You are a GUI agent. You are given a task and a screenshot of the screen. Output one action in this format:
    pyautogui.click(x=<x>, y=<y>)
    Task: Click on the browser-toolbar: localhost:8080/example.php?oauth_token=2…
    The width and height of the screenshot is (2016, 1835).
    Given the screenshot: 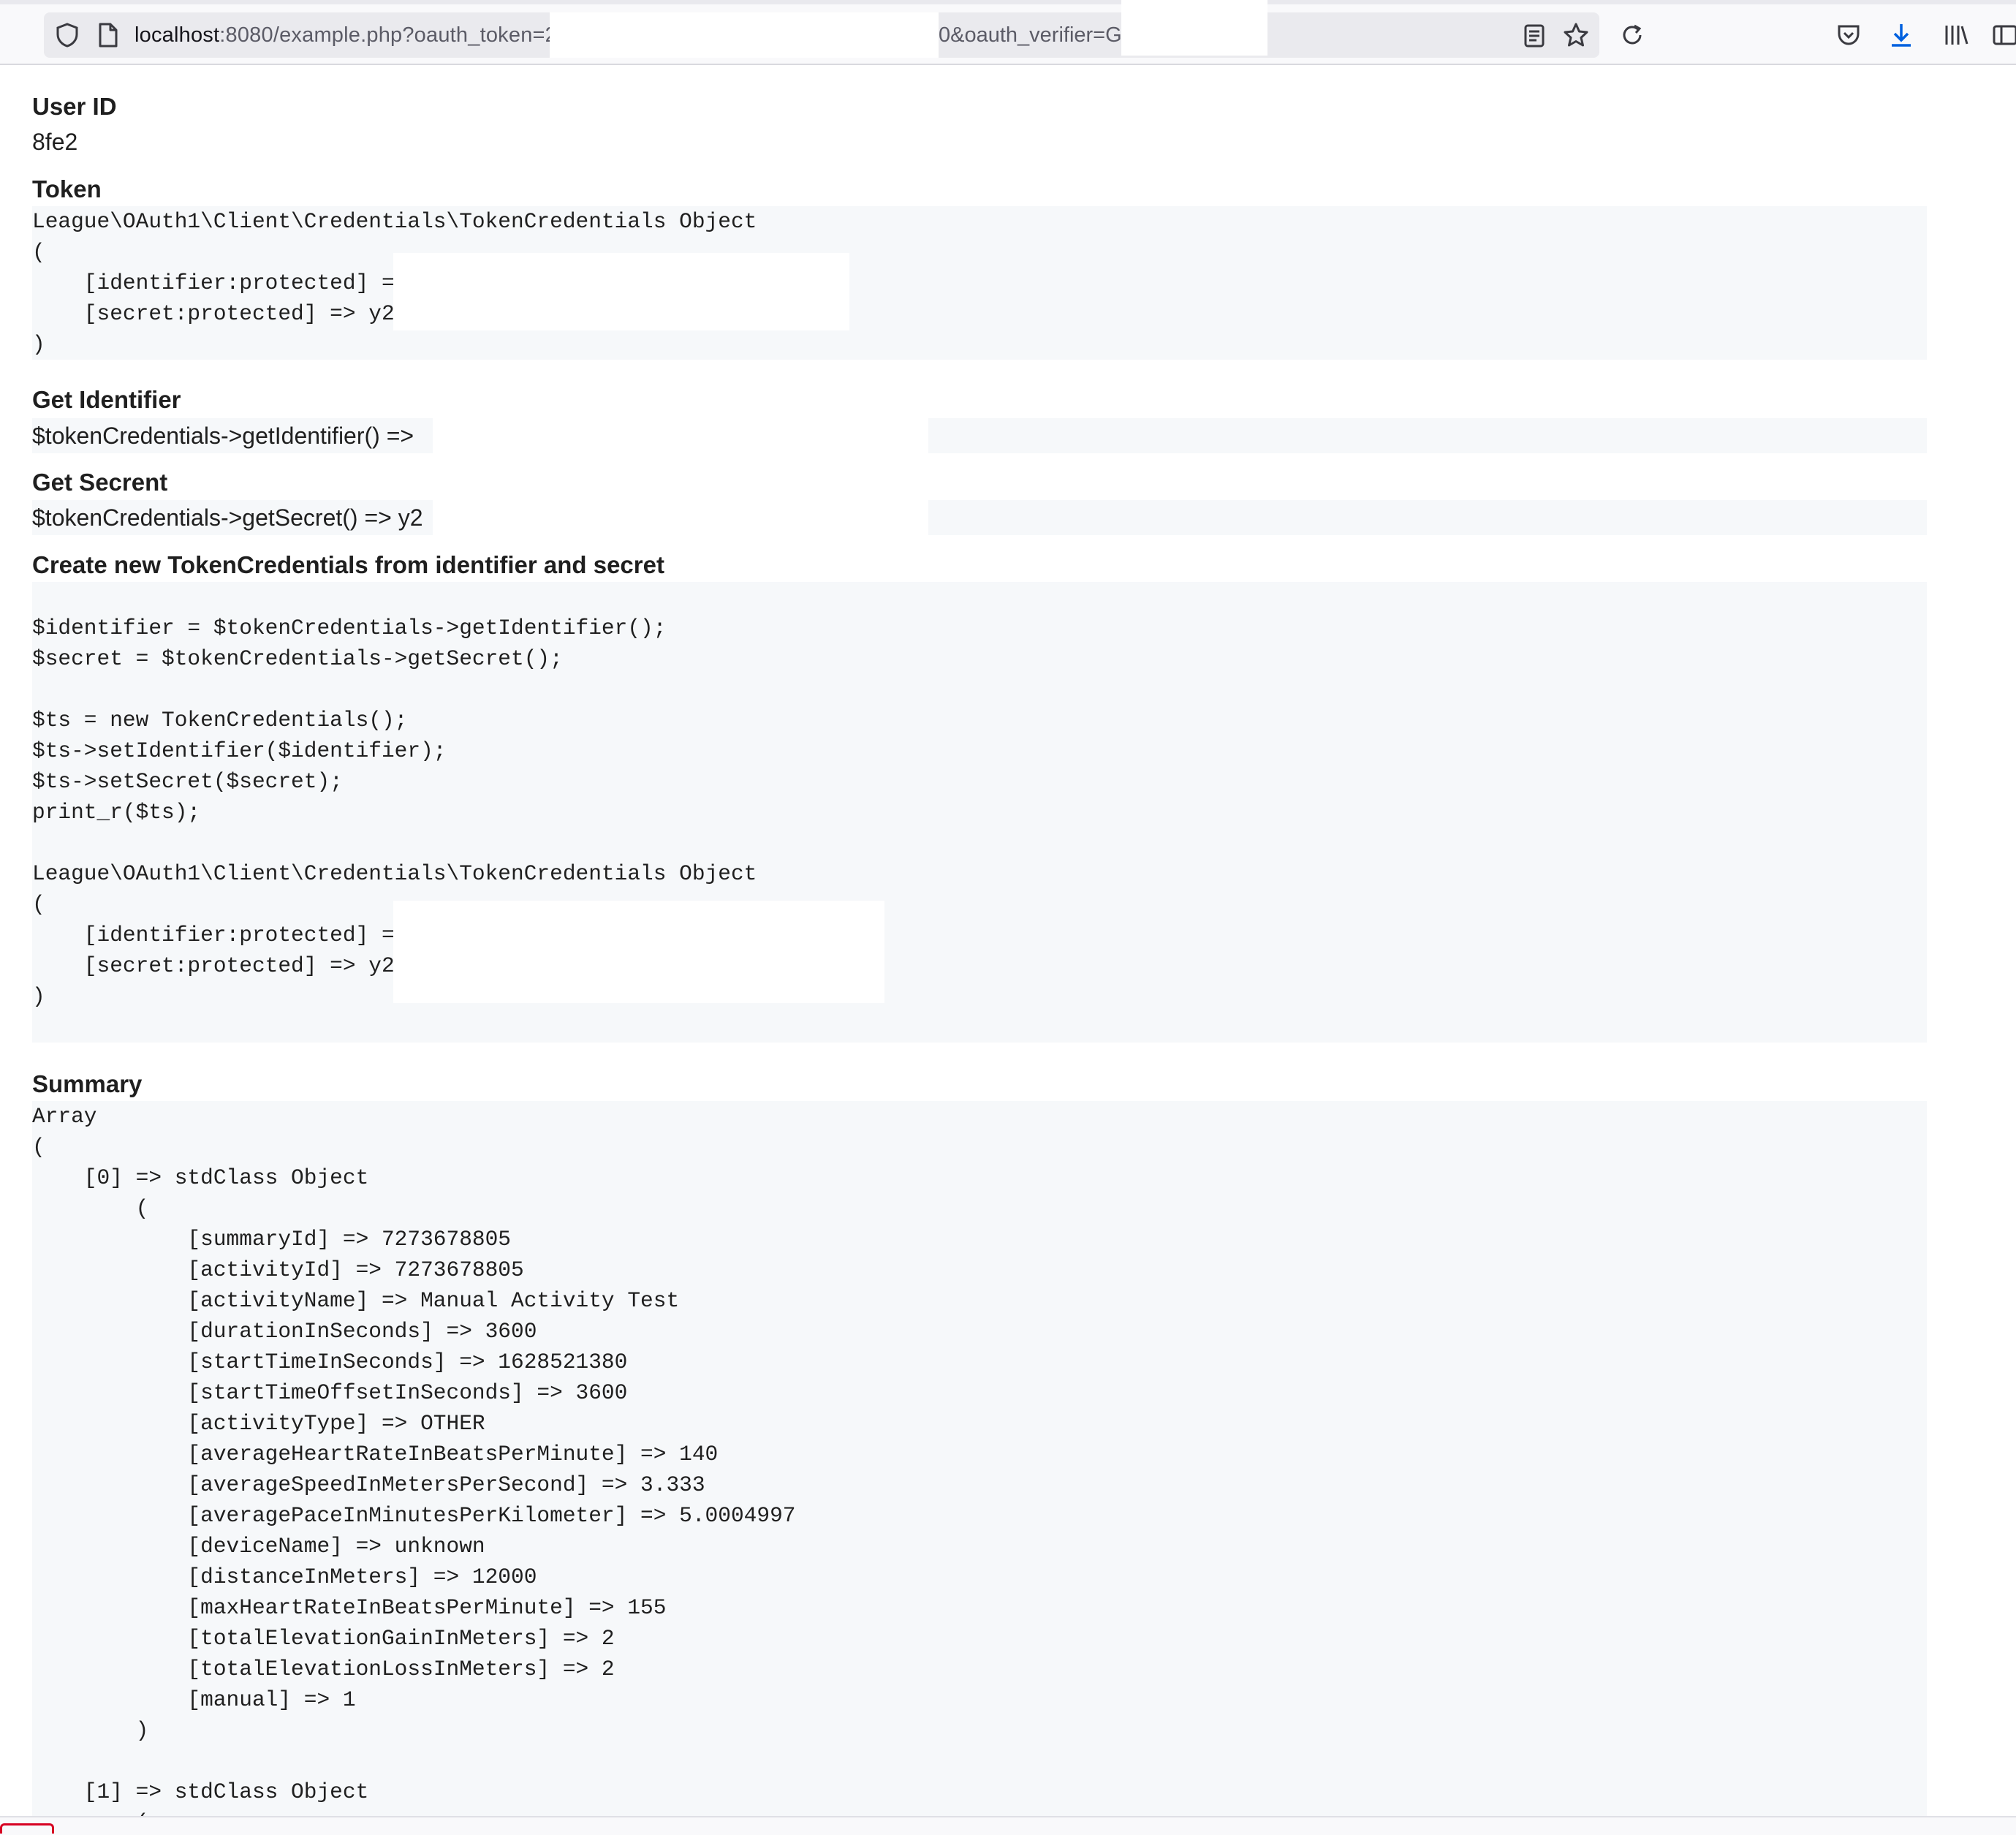 What is the action you would take?
    pyautogui.click(x=1008, y=32)
    